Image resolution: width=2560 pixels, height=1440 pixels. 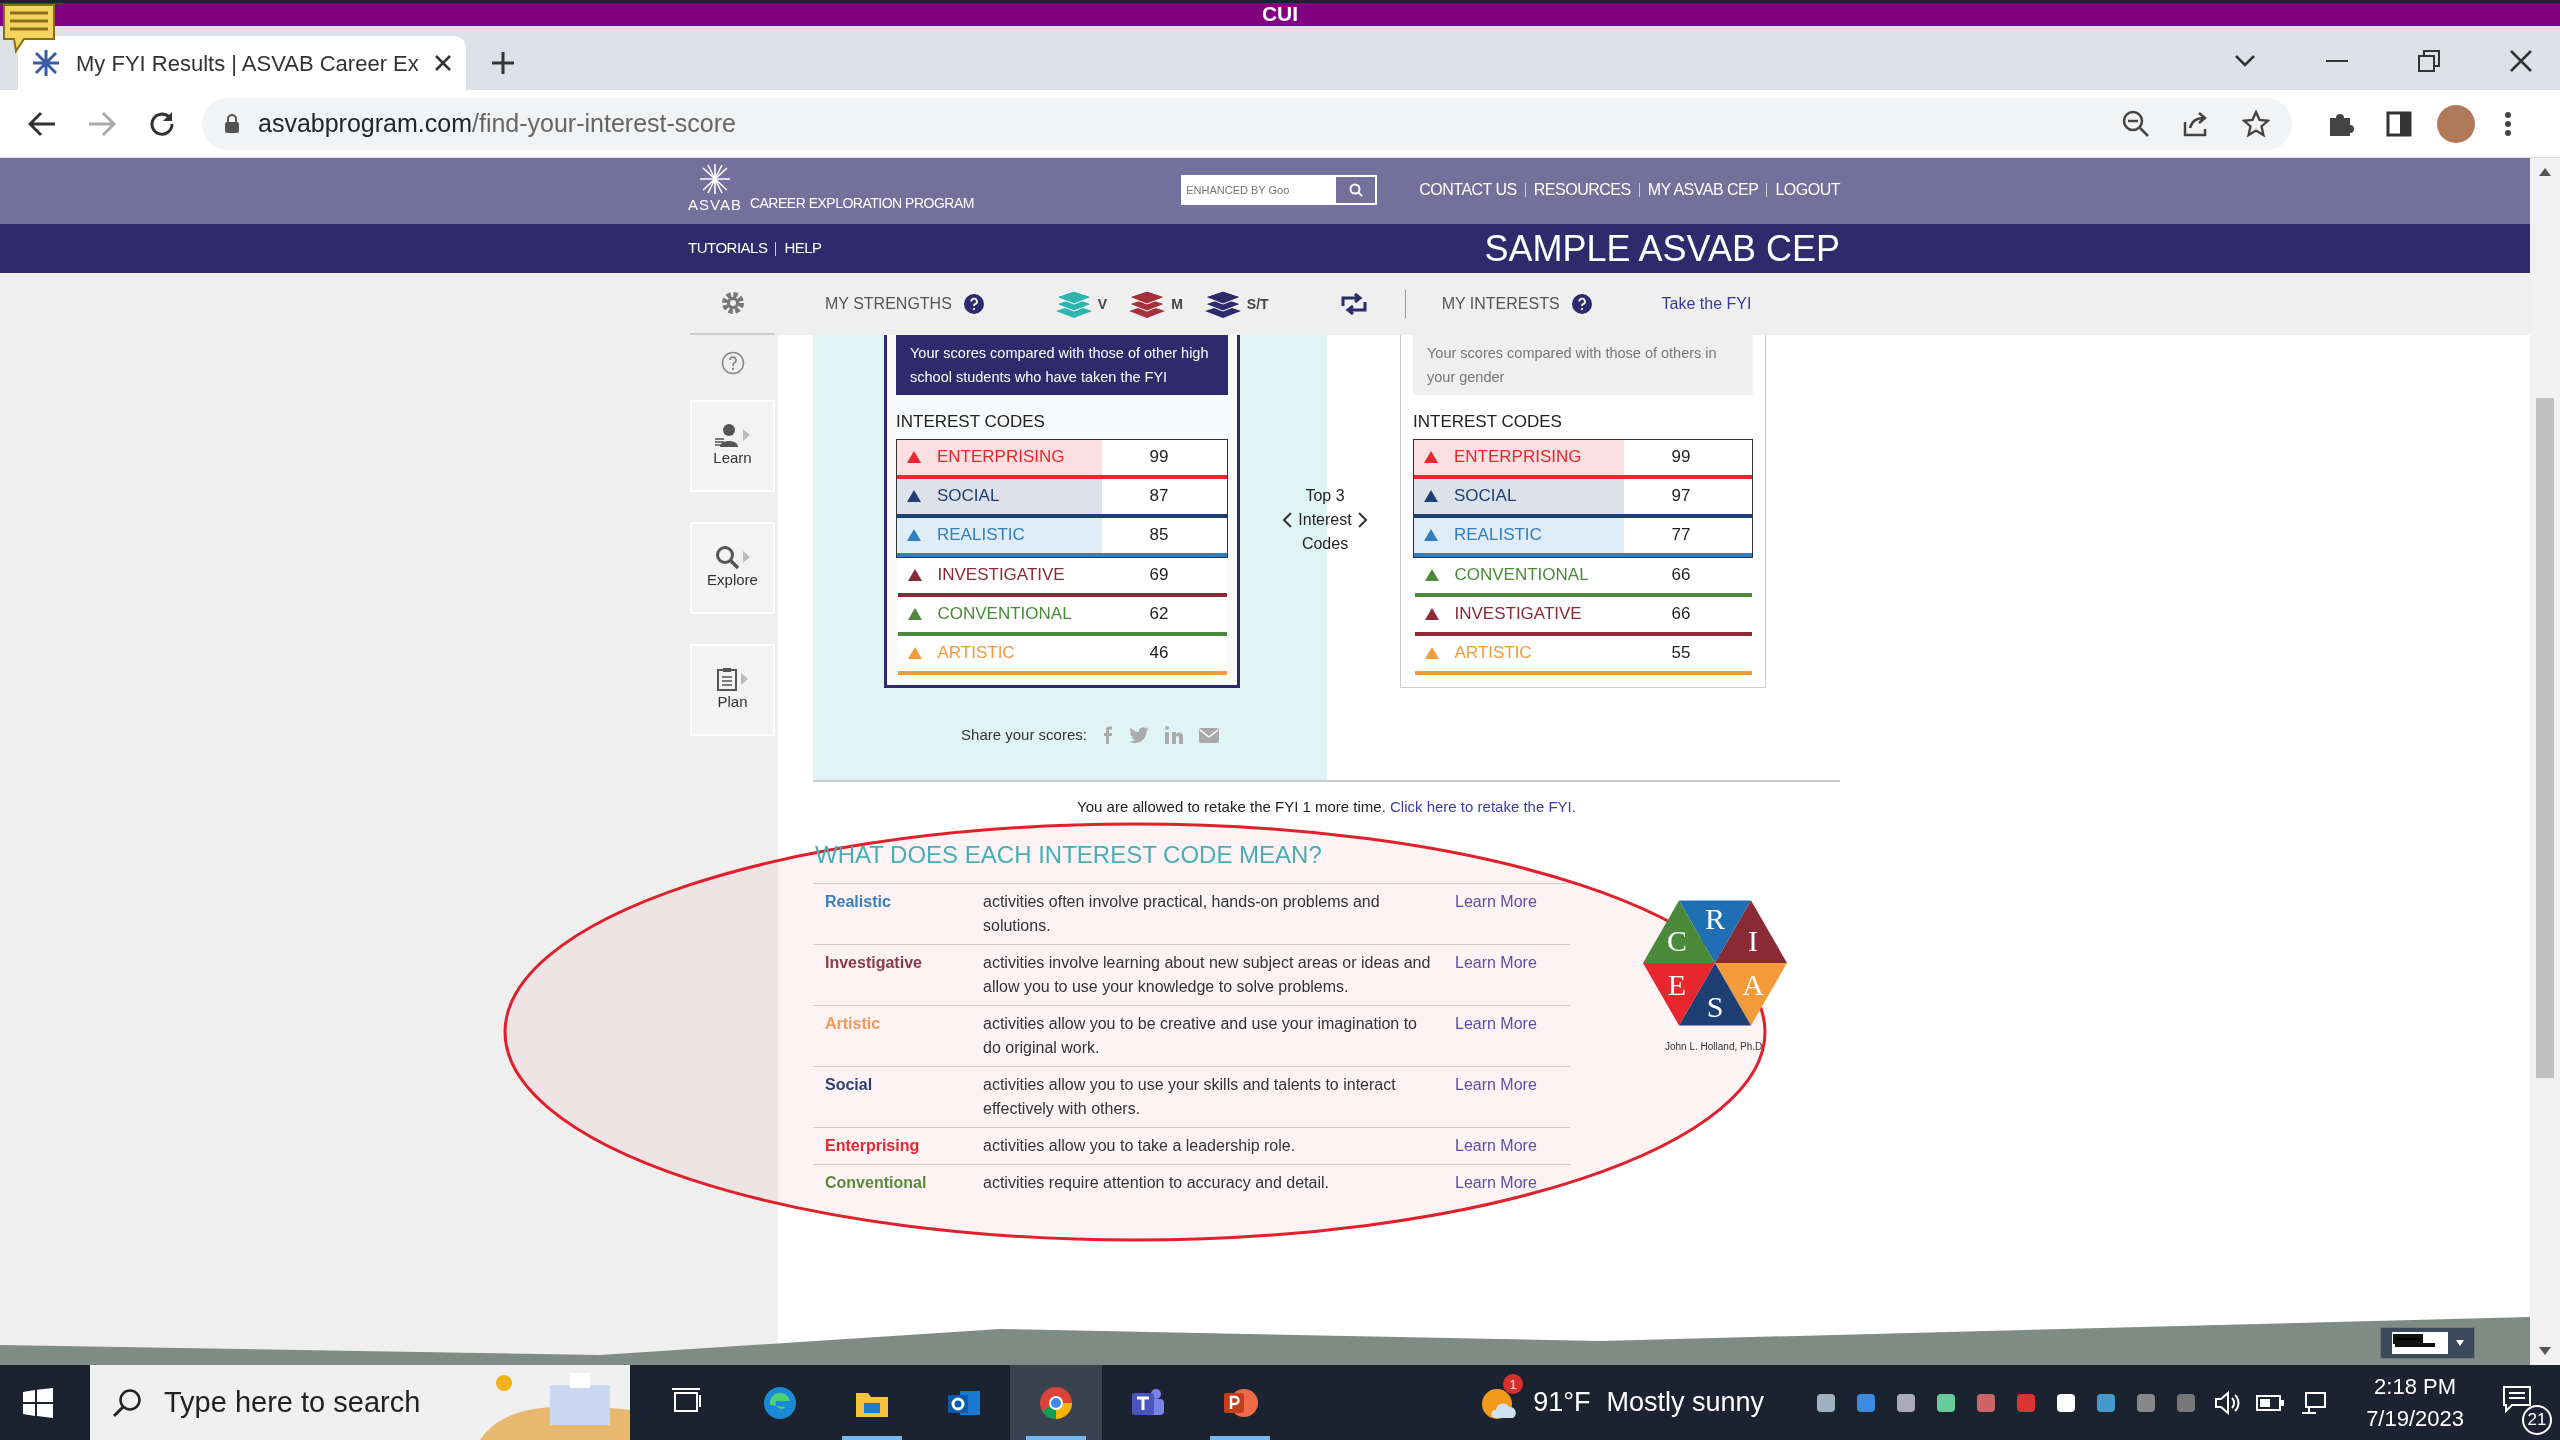 What do you see at coordinates (1583, 365) in the screenshot?
I see `card-caption: Your scores compared with those of others in your gender` at bounding box center [1583, 365].